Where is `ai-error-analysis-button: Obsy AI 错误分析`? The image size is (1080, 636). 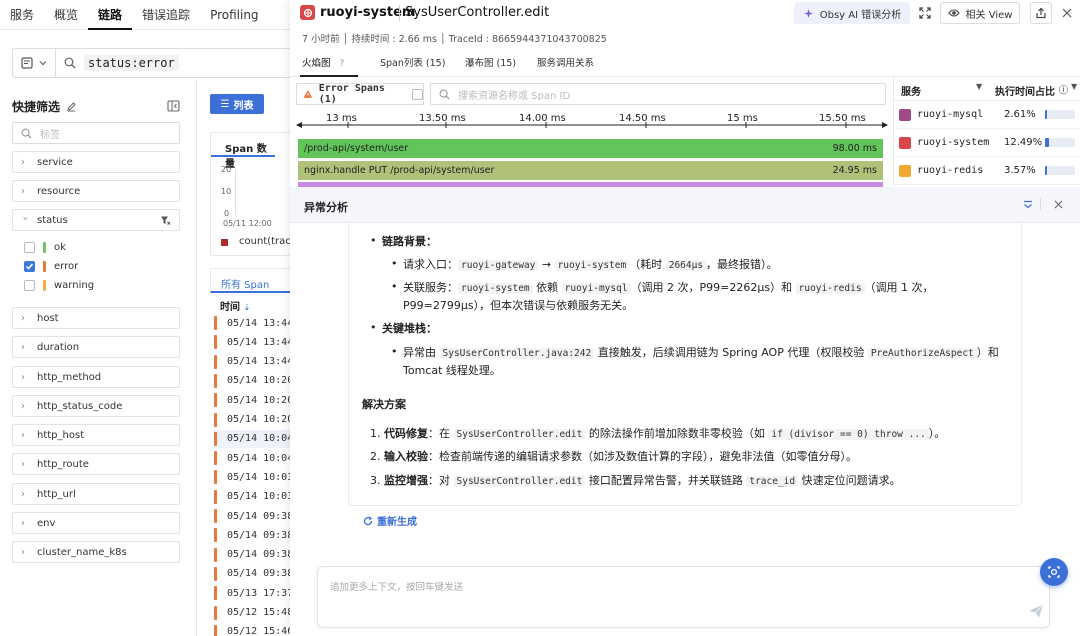
ai-error-analysis-button: Obsy AI 错误分析 is located at coordinates (852, 13).